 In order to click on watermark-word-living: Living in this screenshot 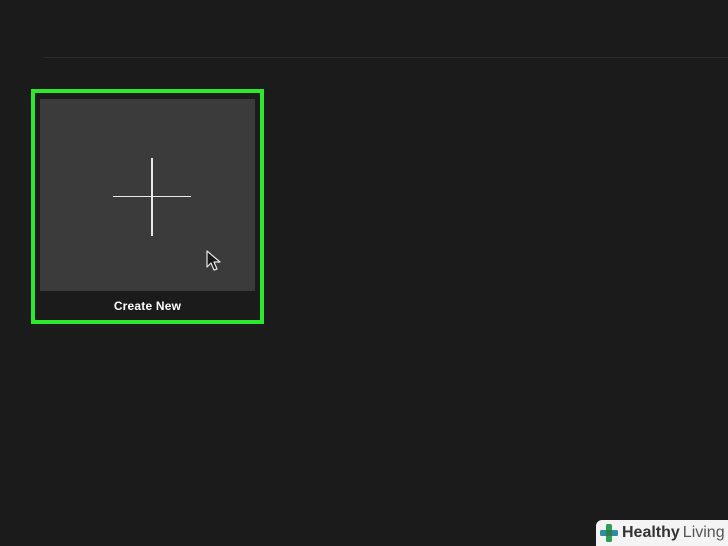, I will do `click(703, 532)`.